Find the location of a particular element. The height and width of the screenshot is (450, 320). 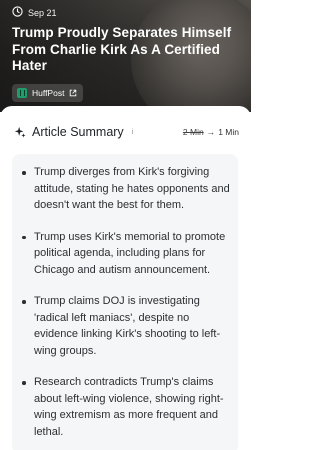

info-icon: i is located at coordinates (133, 132).